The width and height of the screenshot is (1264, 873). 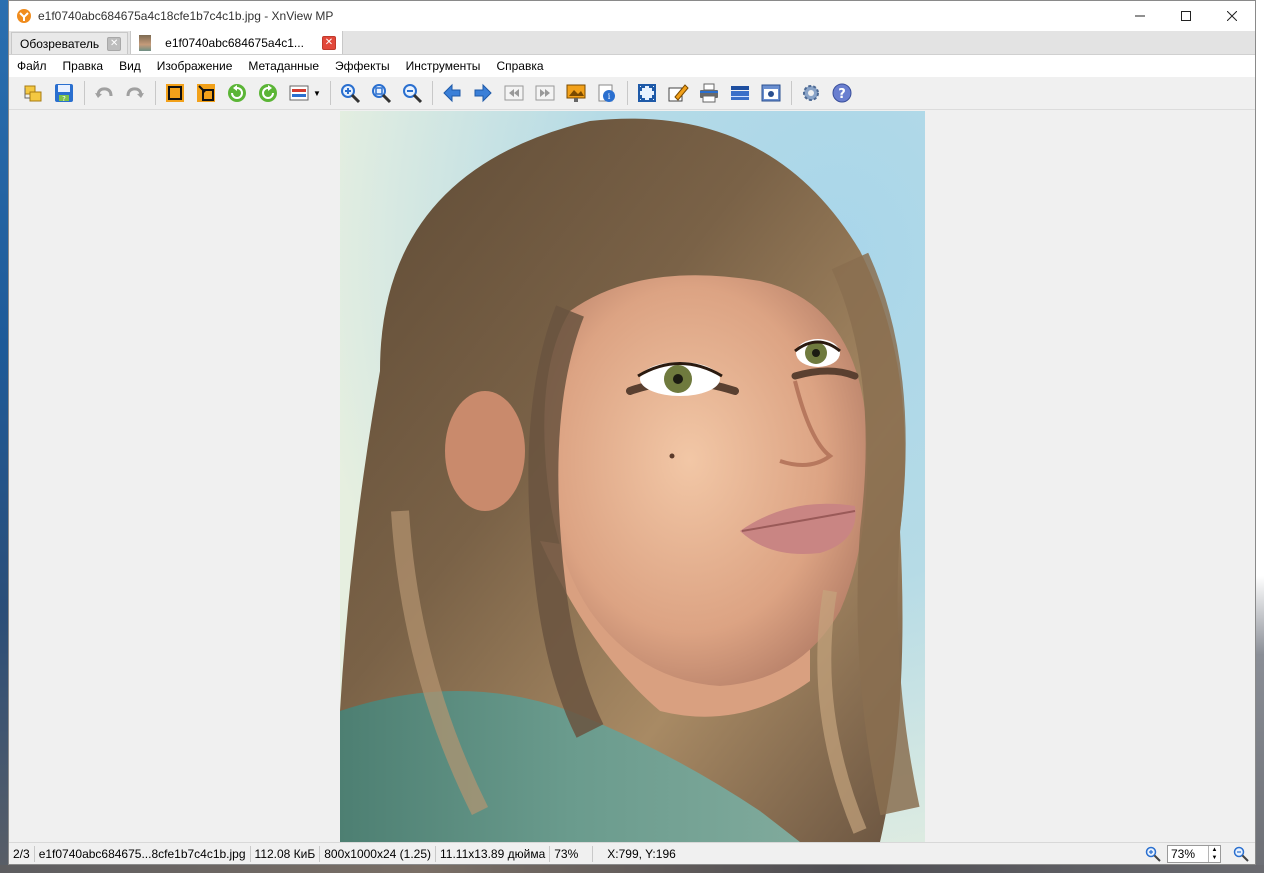 I want to click on last-image-icon, so click(x=545, y=93).